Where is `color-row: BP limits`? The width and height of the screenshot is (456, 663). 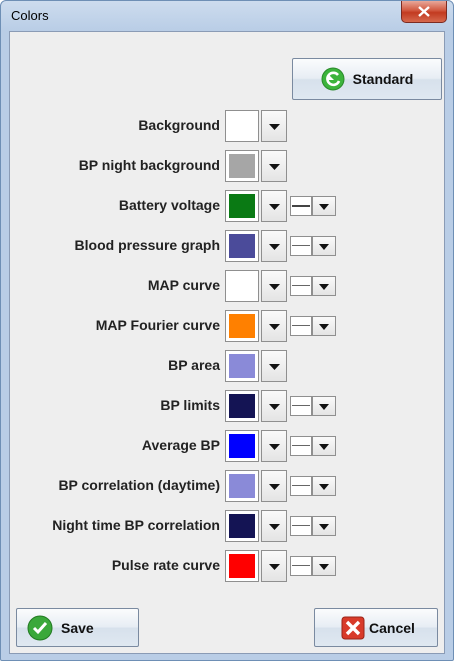 color-row: BP limits is located at coordinates (228, 406).